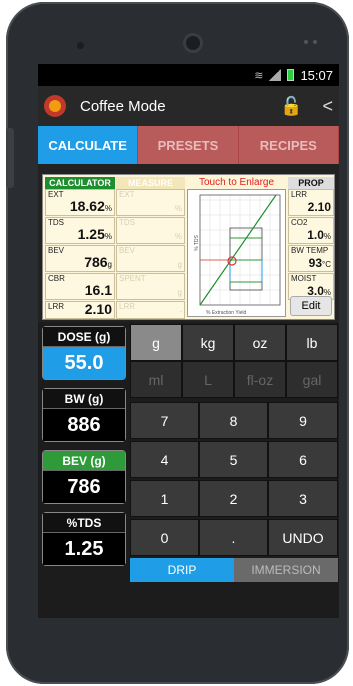  I want to click on unit-ml-key: ml, so click(156, 379).